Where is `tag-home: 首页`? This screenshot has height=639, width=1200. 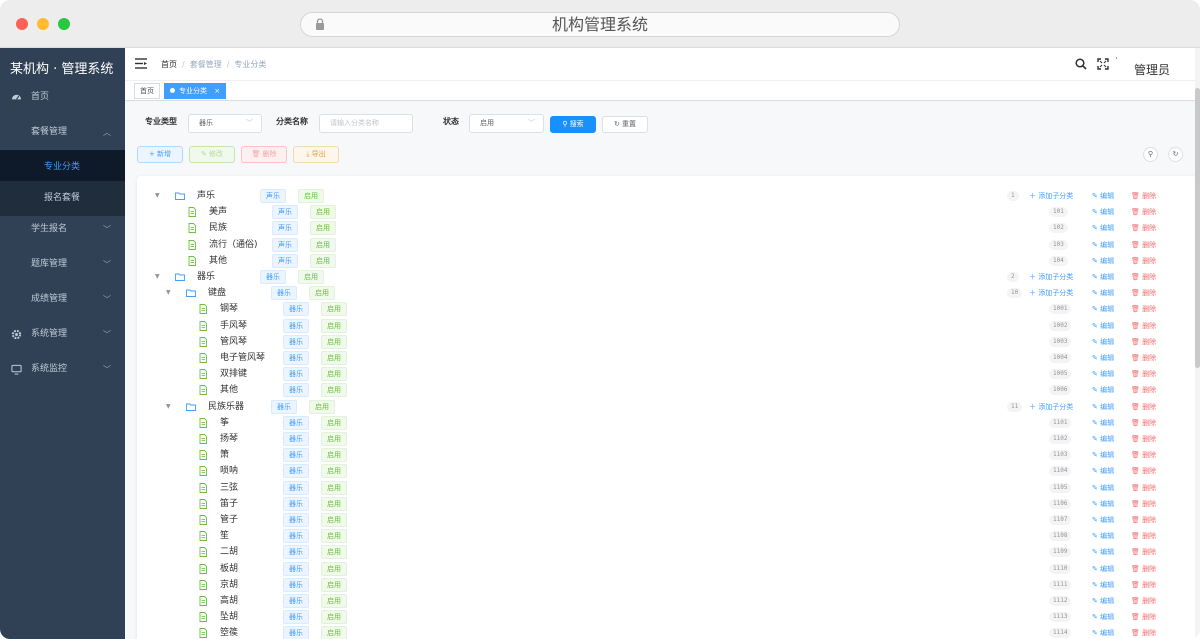 tag-home: 首页 is located at coordinates (147, 91).